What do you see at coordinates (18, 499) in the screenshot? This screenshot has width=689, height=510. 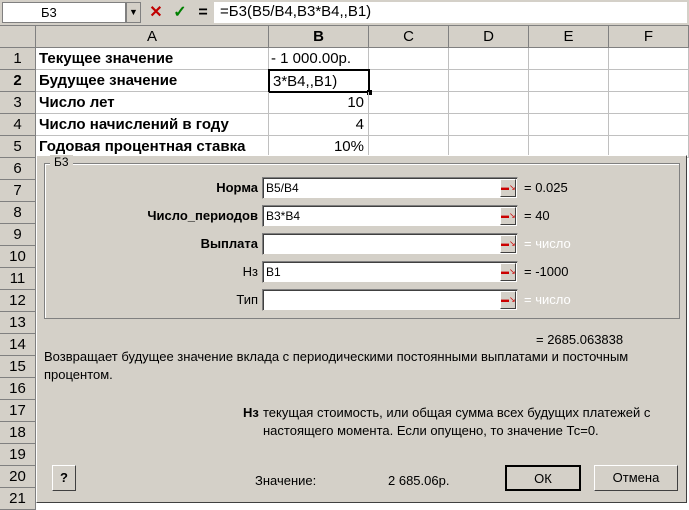 I see `row-header: 21` at bounding box center [18, 499].